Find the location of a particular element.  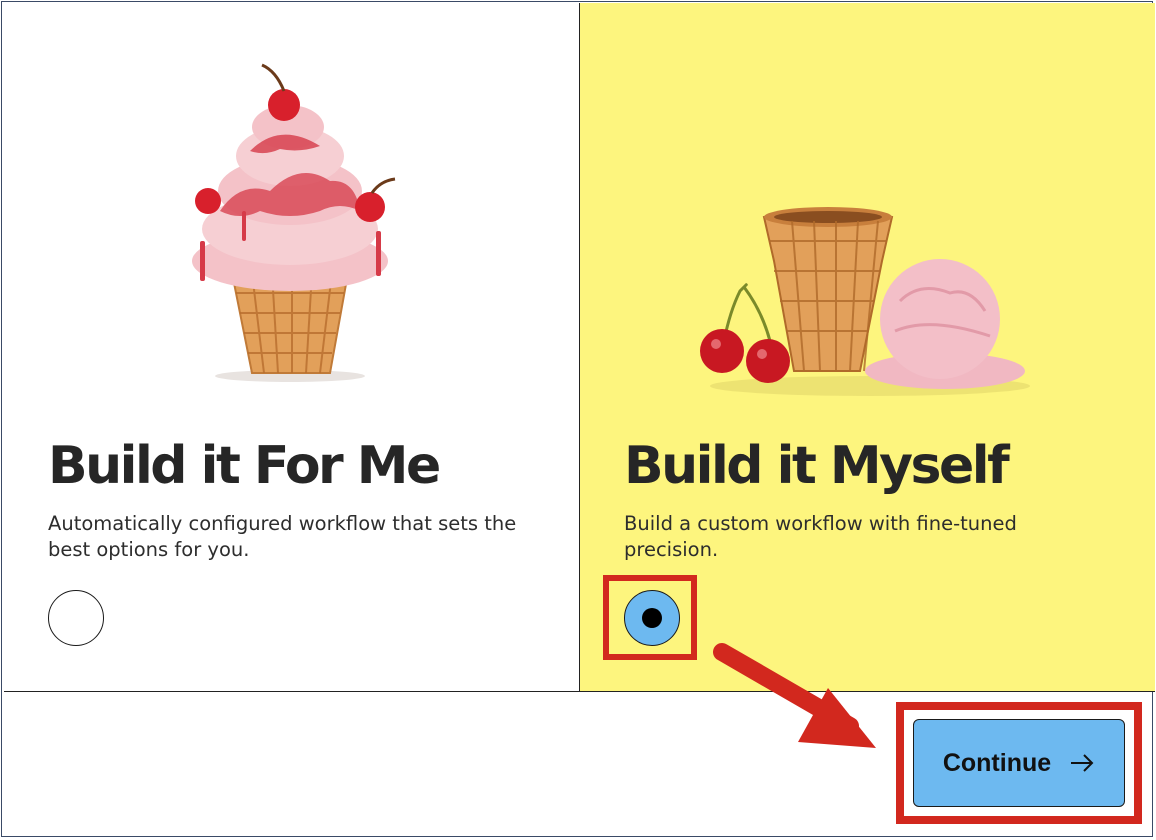

arrow-to-continue-icon is located at coordinates (794, 695).